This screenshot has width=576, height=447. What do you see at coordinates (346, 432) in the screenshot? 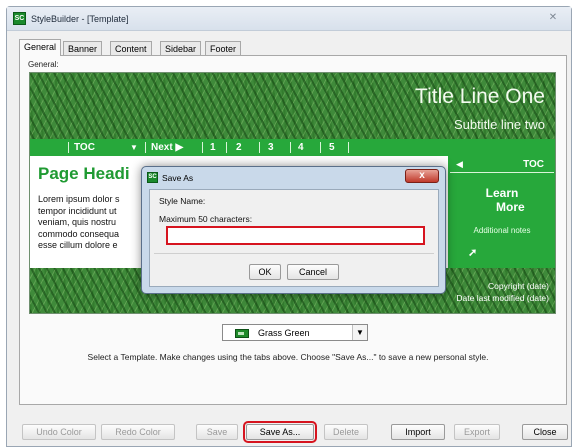
I see `delete-button: Delete` at bounding box center [346, 432].